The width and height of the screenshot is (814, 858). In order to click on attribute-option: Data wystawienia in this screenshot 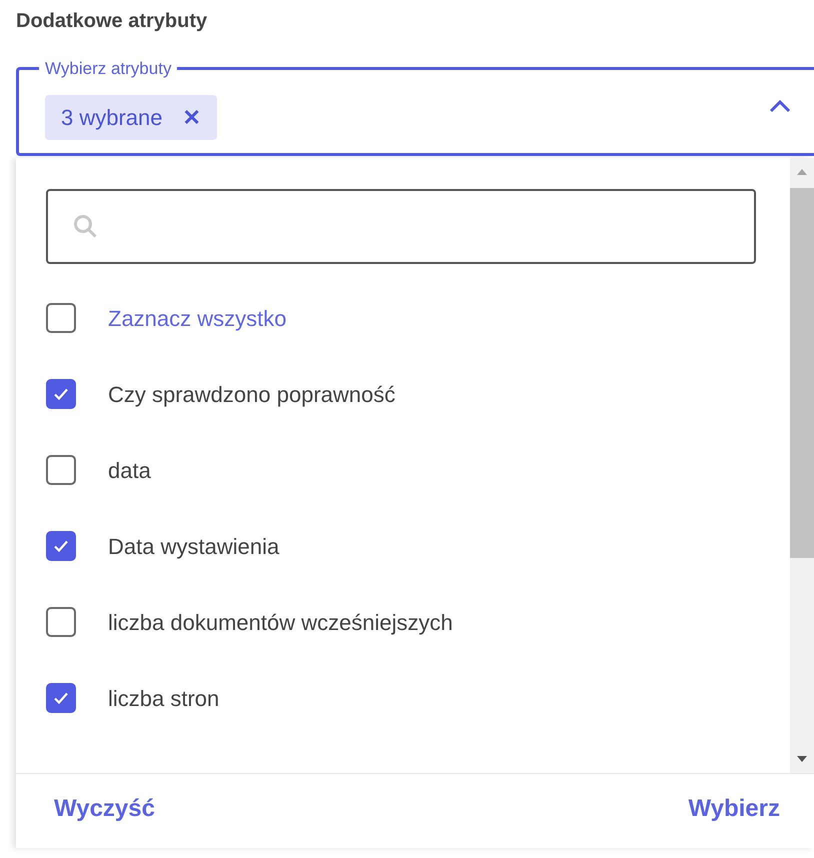, I will do `click(401, 546)`.